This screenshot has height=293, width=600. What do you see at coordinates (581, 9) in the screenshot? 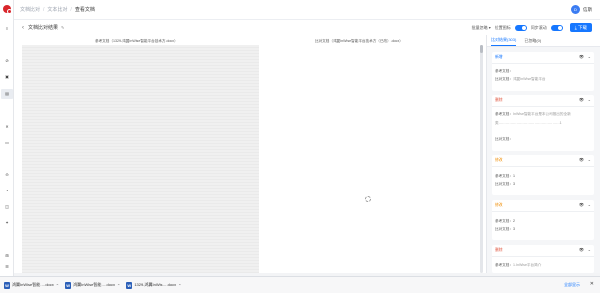
I see `user-menu: D 信斯` at bounding box center [581, 9].